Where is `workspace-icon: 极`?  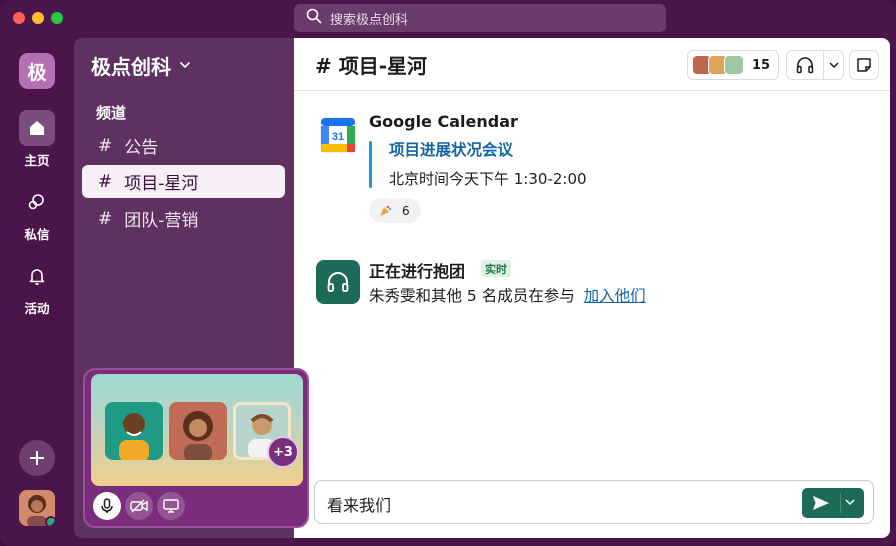
workspace-icon: 极 is located at coordinates (37, 71).